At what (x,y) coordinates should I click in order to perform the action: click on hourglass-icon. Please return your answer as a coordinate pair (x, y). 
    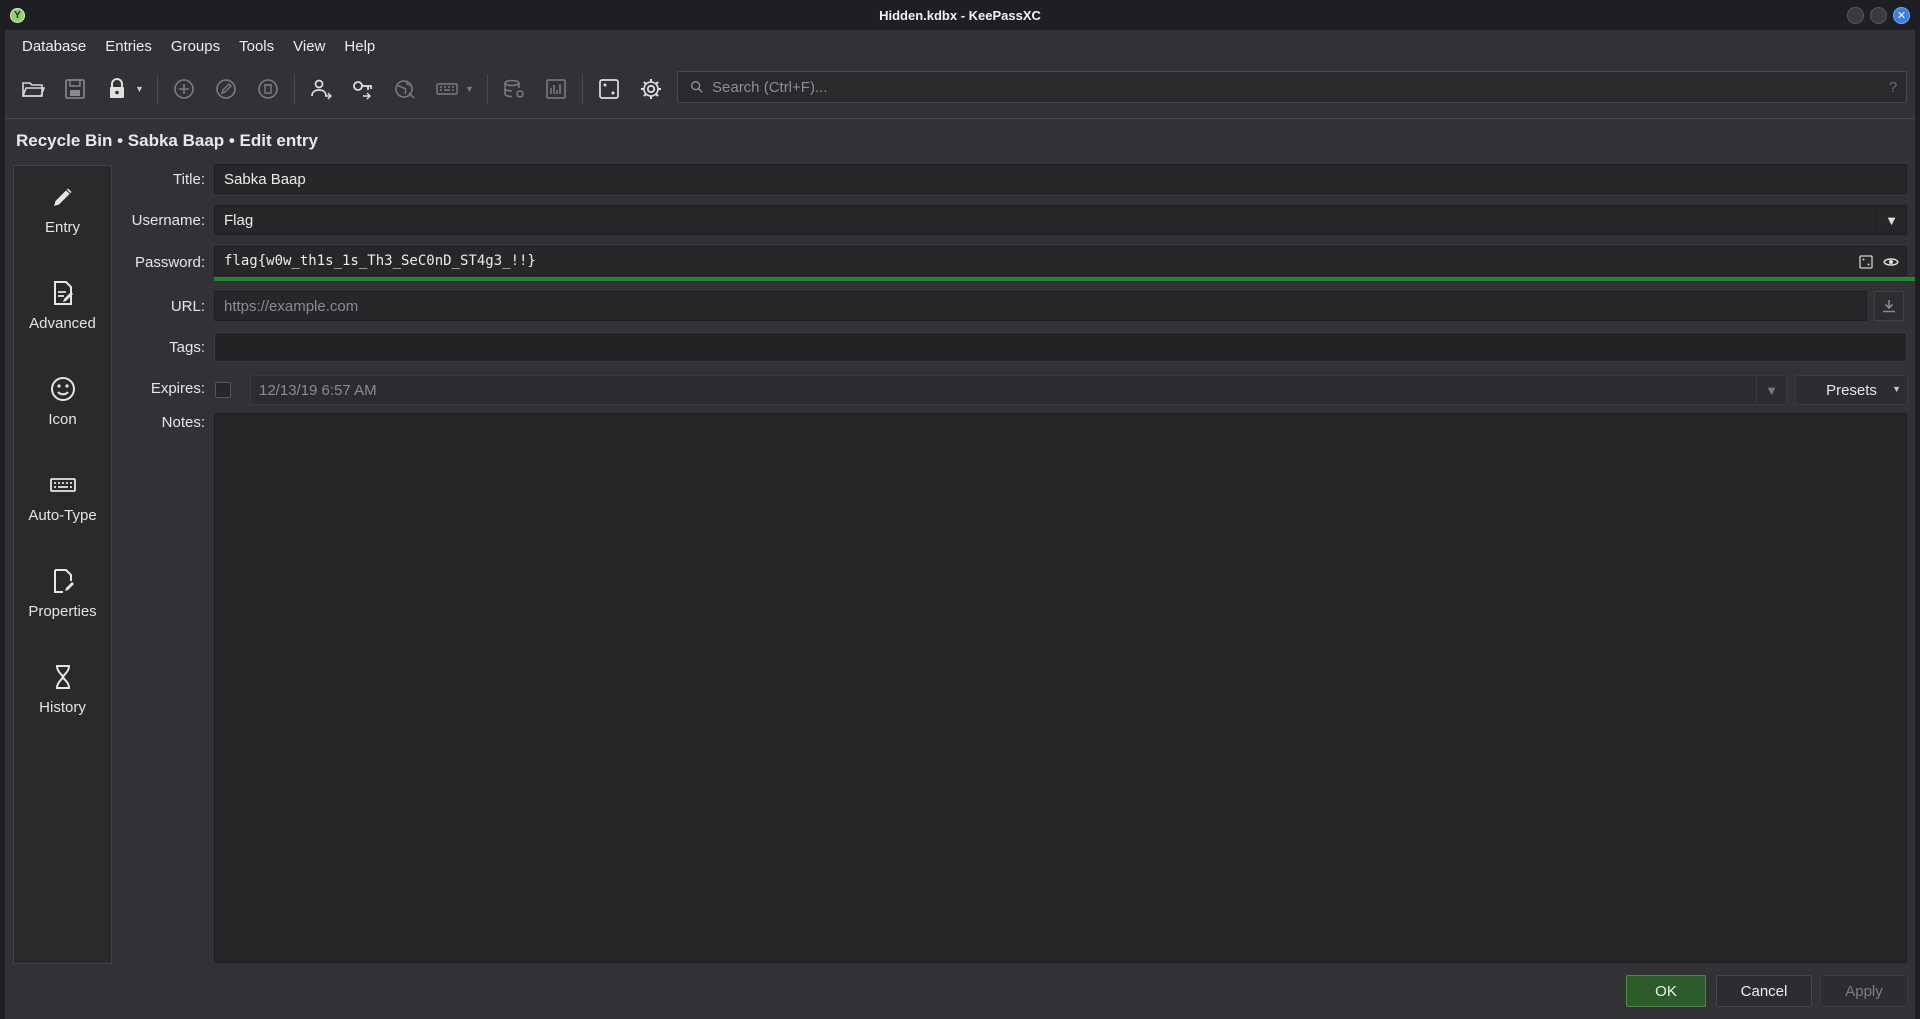
    Looking at the image, I should click on (62, 677).